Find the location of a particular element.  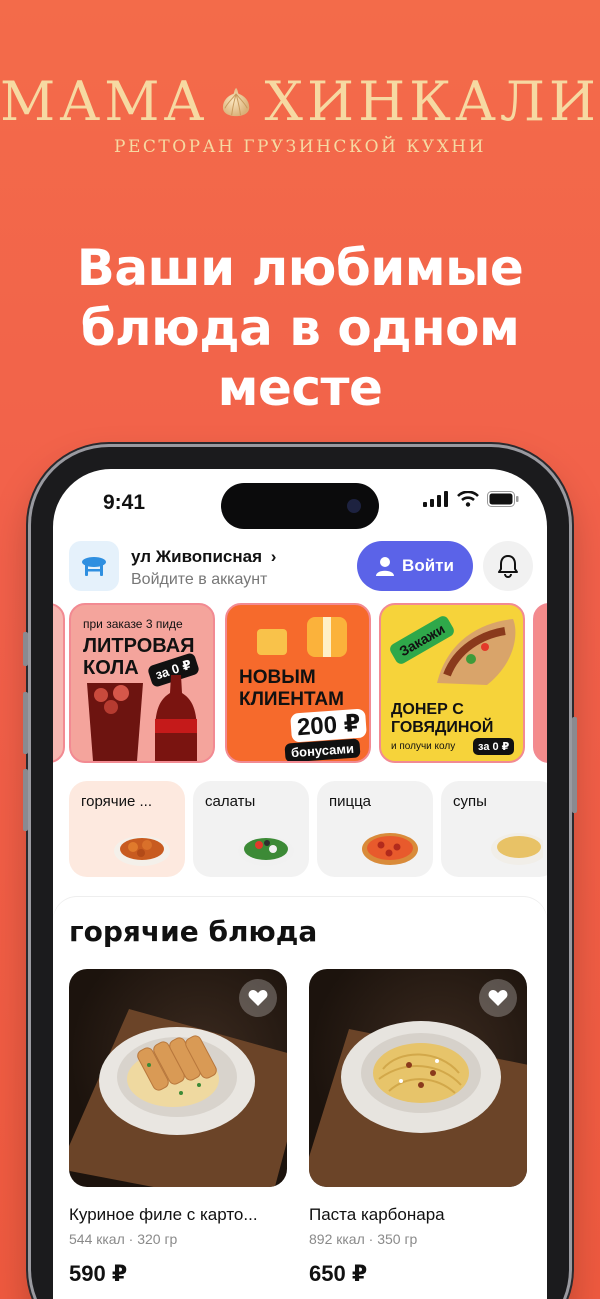

category-soups: супы is located at coordinates (494, 829).